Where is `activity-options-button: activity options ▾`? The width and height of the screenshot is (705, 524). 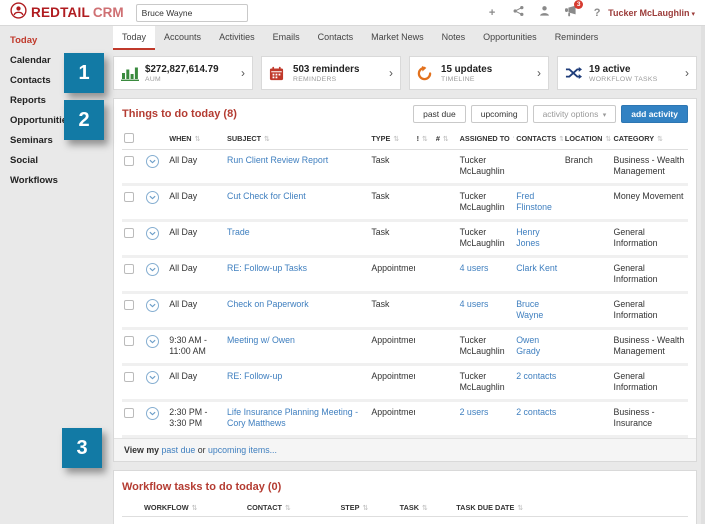
activity-options-button: activity options ▾ is located at coordinates (574, 114).